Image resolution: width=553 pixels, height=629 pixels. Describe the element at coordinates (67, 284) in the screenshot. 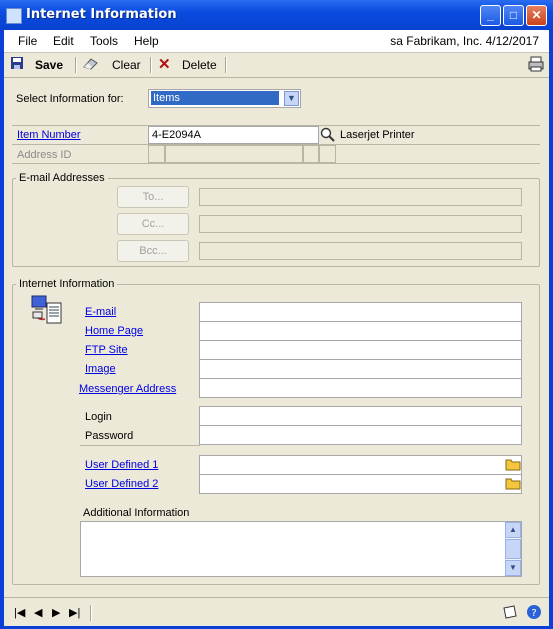

I see `internet-information-title: Internet Information` at that location.